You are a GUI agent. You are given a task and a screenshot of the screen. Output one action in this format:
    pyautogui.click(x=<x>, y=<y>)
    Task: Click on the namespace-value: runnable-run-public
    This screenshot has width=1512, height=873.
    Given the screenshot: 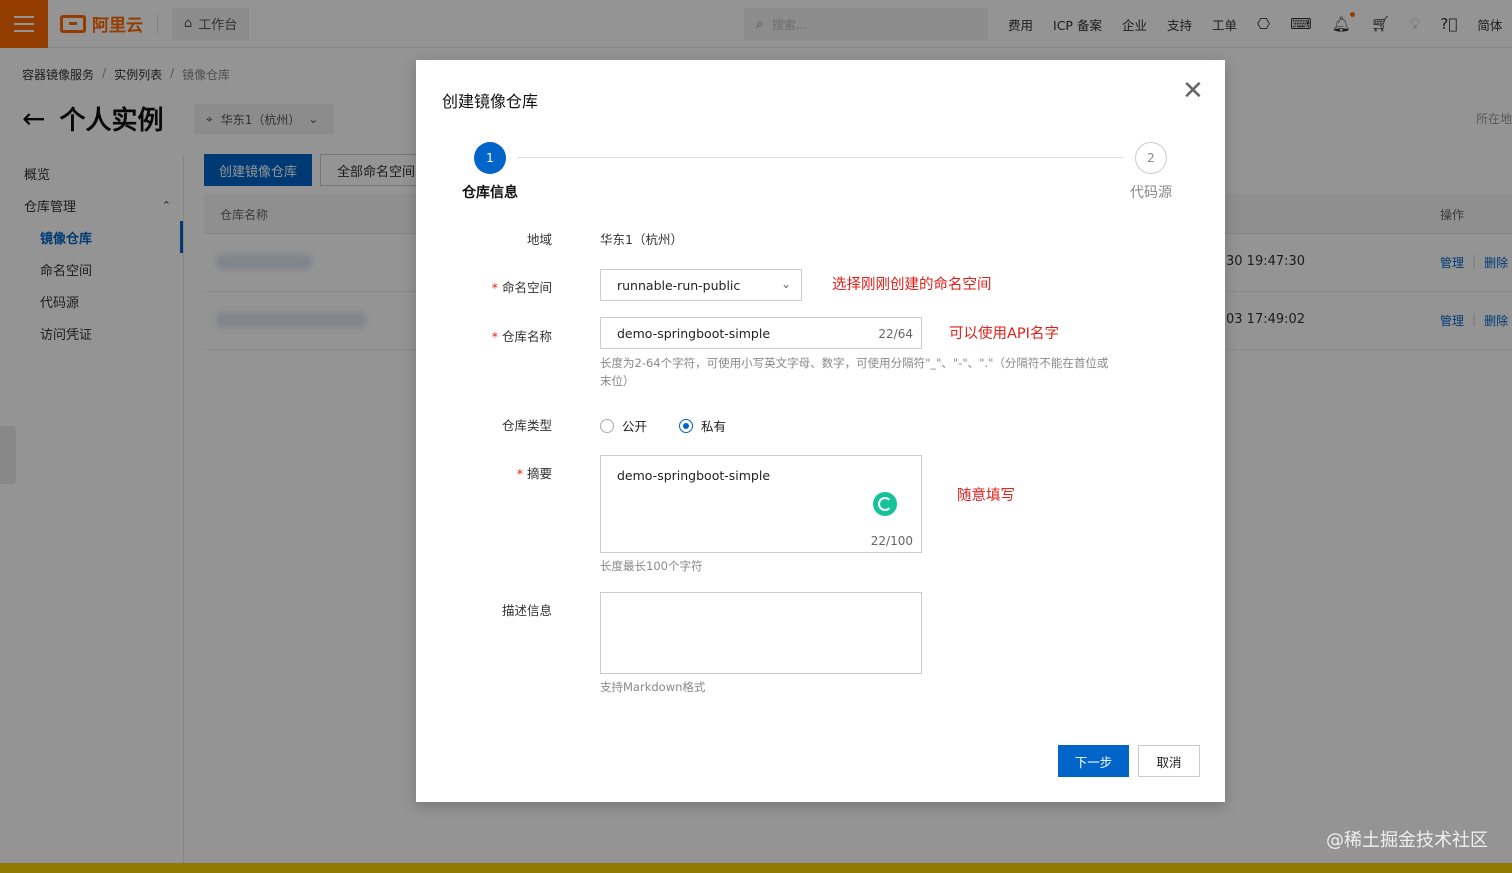 What is the action you would take?
    pyautogui.click(x=679, y=285)
    